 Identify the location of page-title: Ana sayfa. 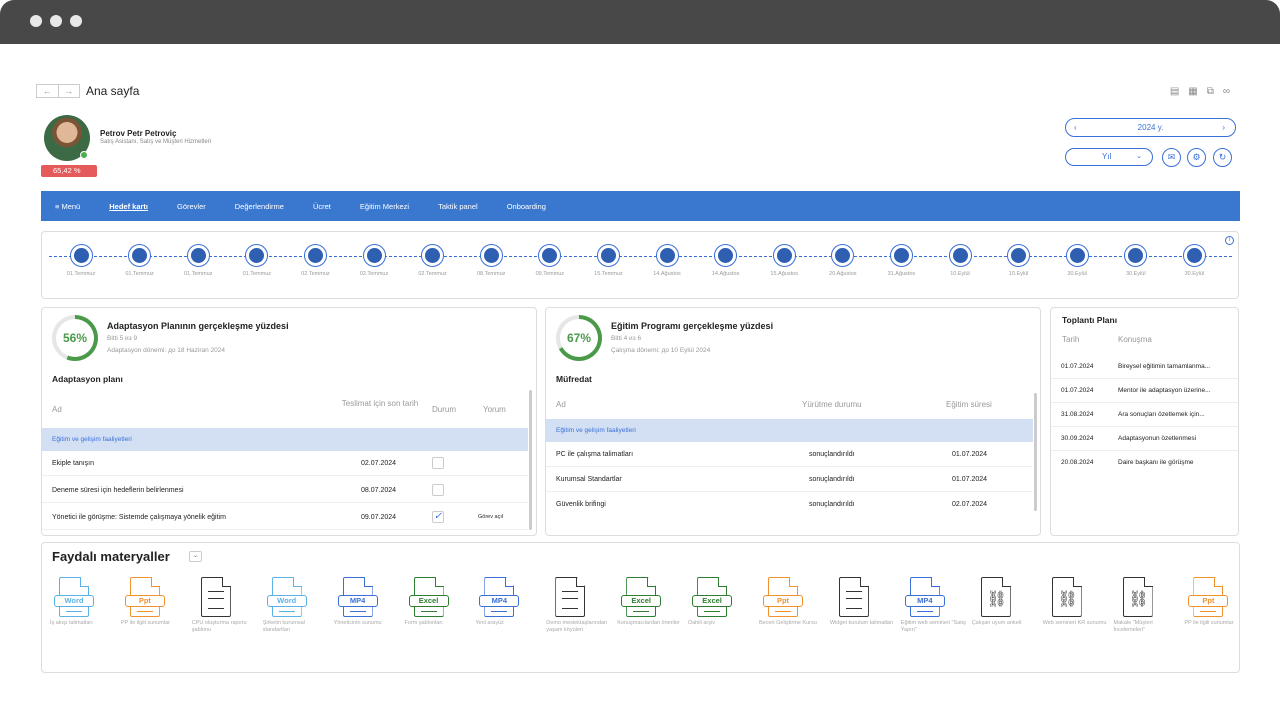
(113, 91).